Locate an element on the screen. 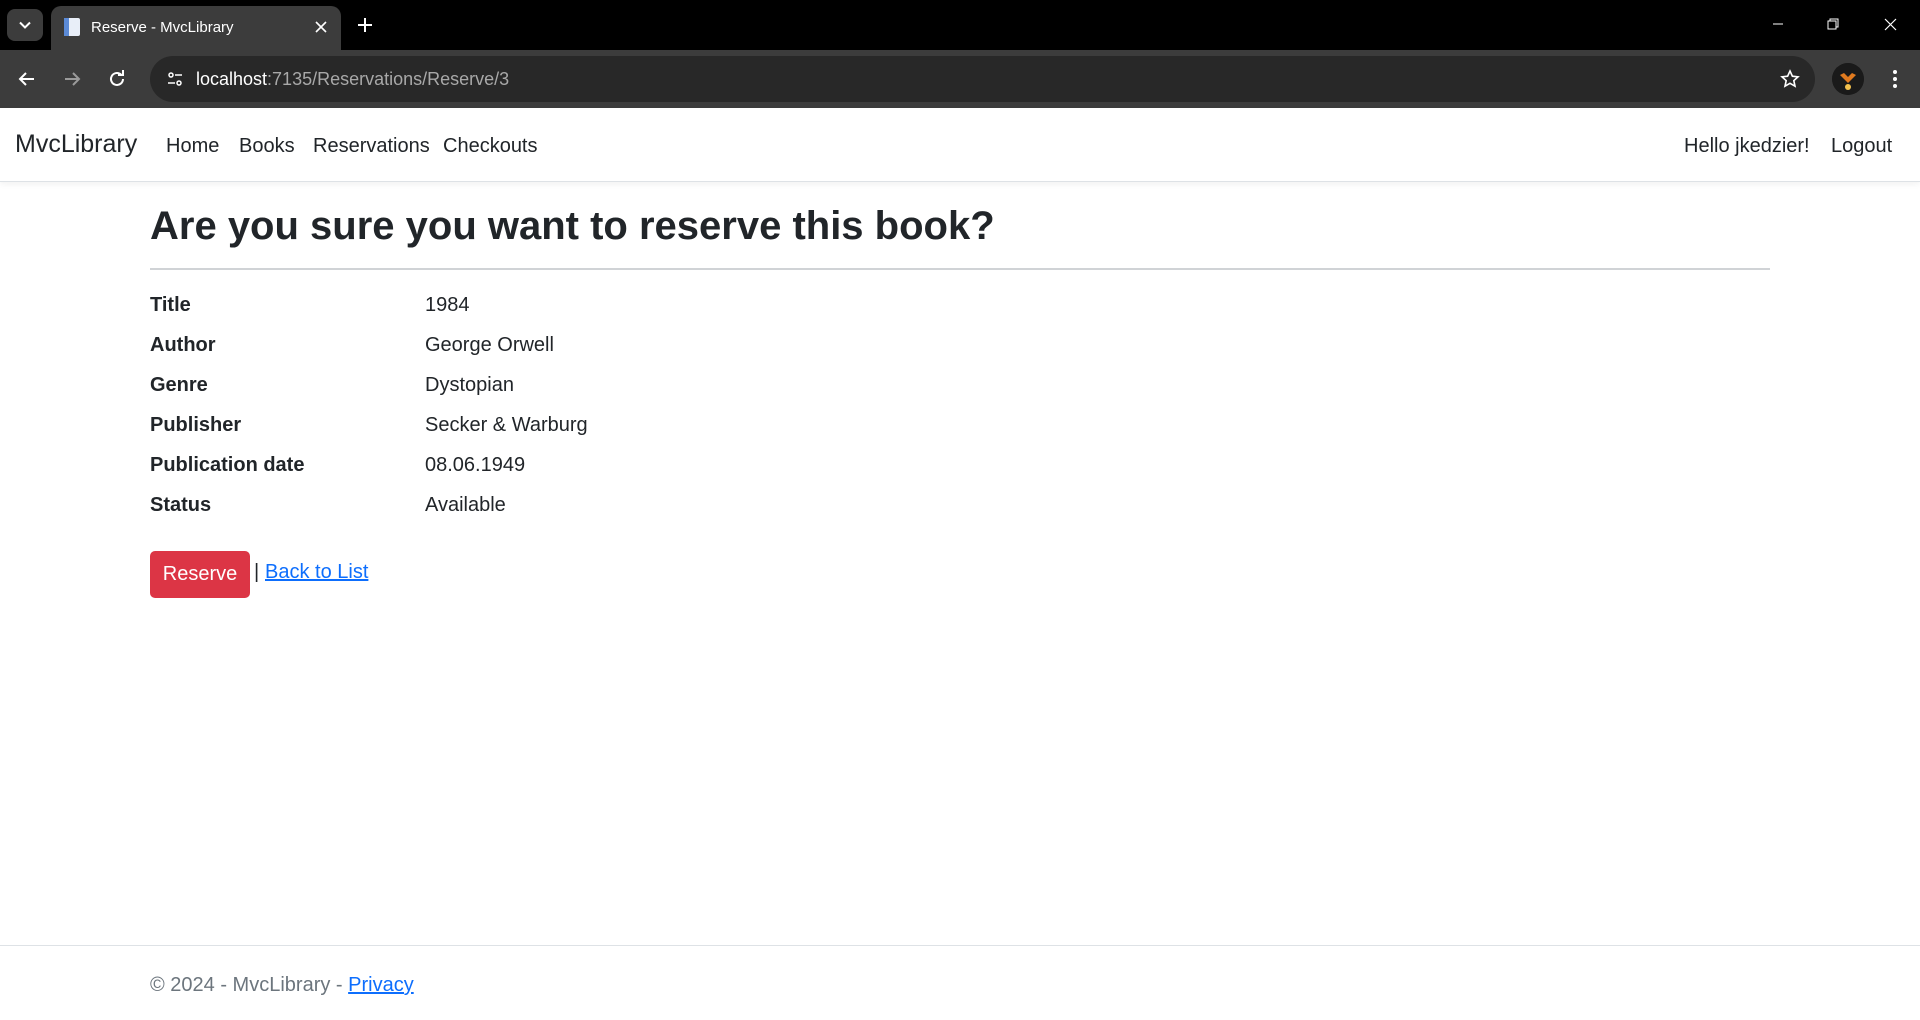 The image size is (1920, 1020). restore-button is located at coordinates (1833, 24).